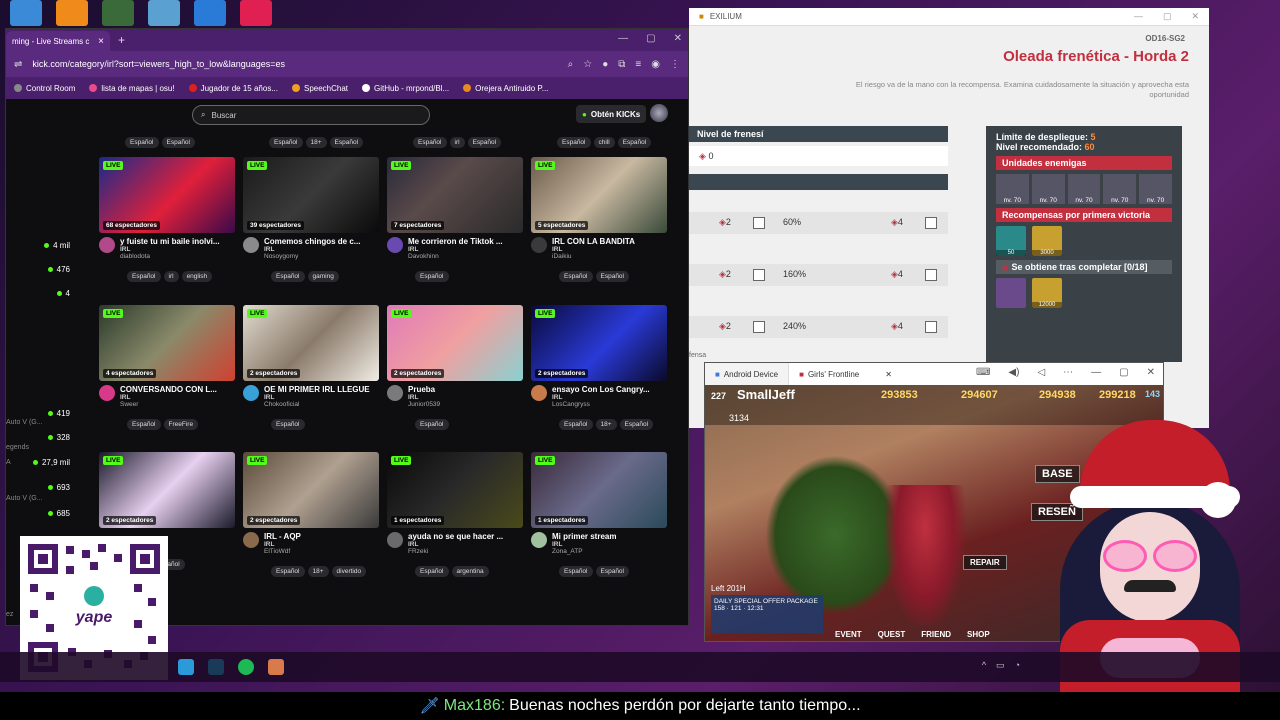 The image size is (1280, 720). Describe the element at coordinates (605, 64) in the screenshot. I see `extension-icon: ●` at that location.